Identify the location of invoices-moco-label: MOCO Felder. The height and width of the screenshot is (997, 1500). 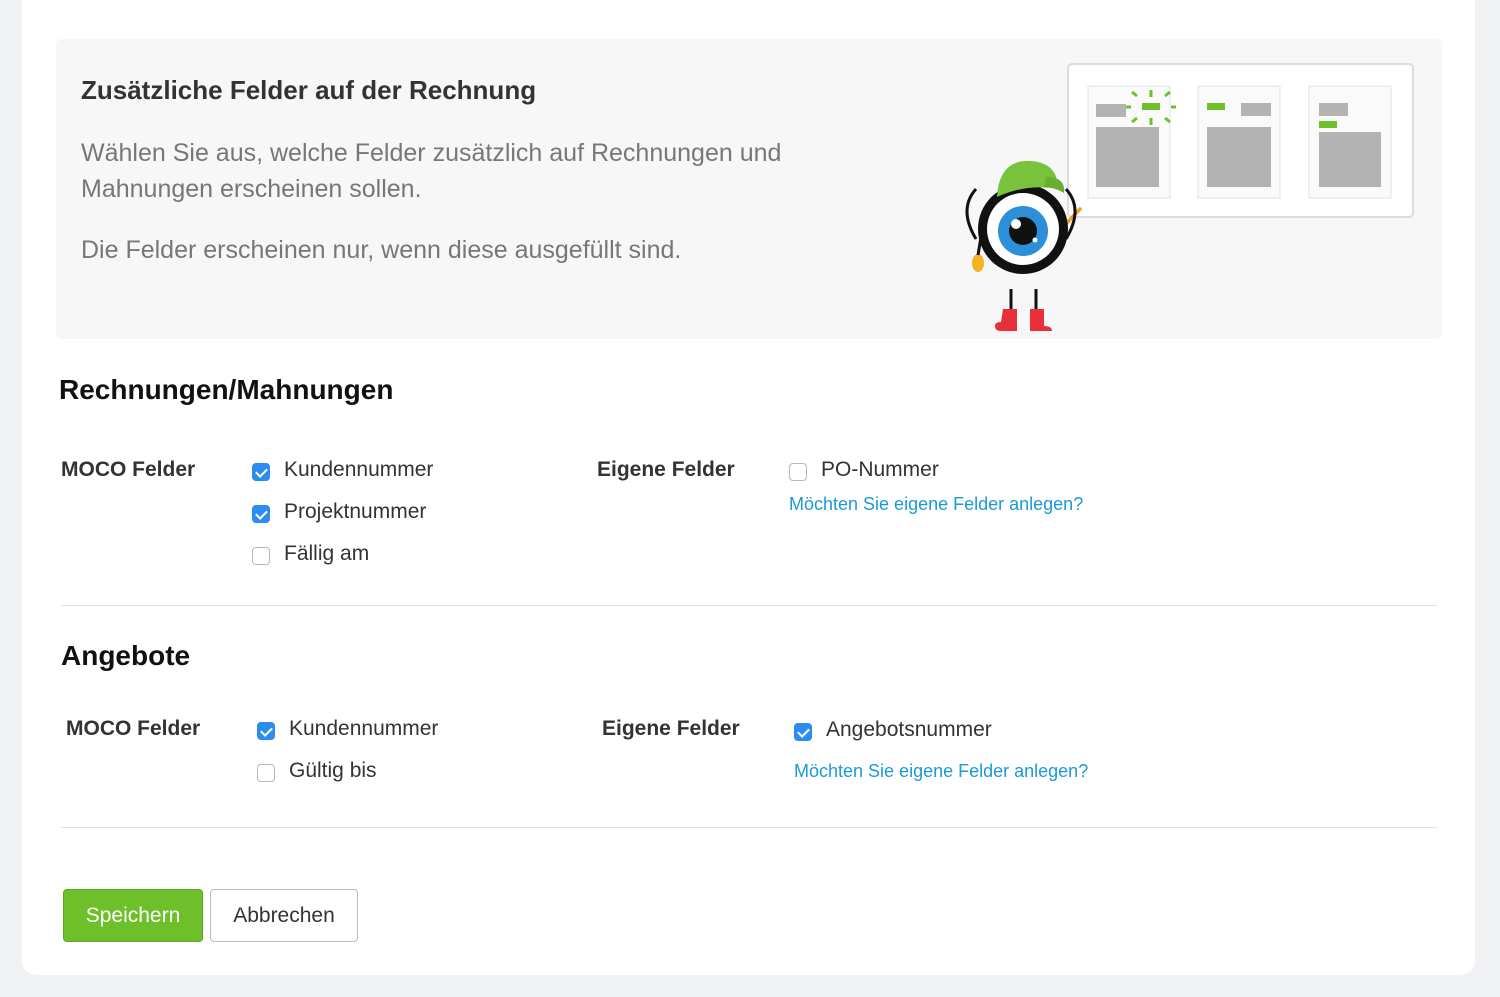
(128, 469).